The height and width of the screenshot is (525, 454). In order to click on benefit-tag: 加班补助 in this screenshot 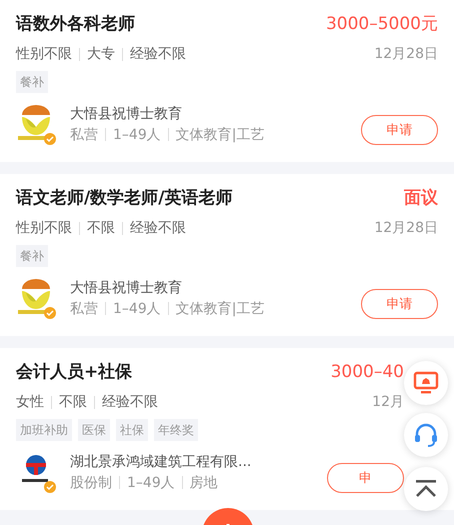, I will do `click(44, 430)`.